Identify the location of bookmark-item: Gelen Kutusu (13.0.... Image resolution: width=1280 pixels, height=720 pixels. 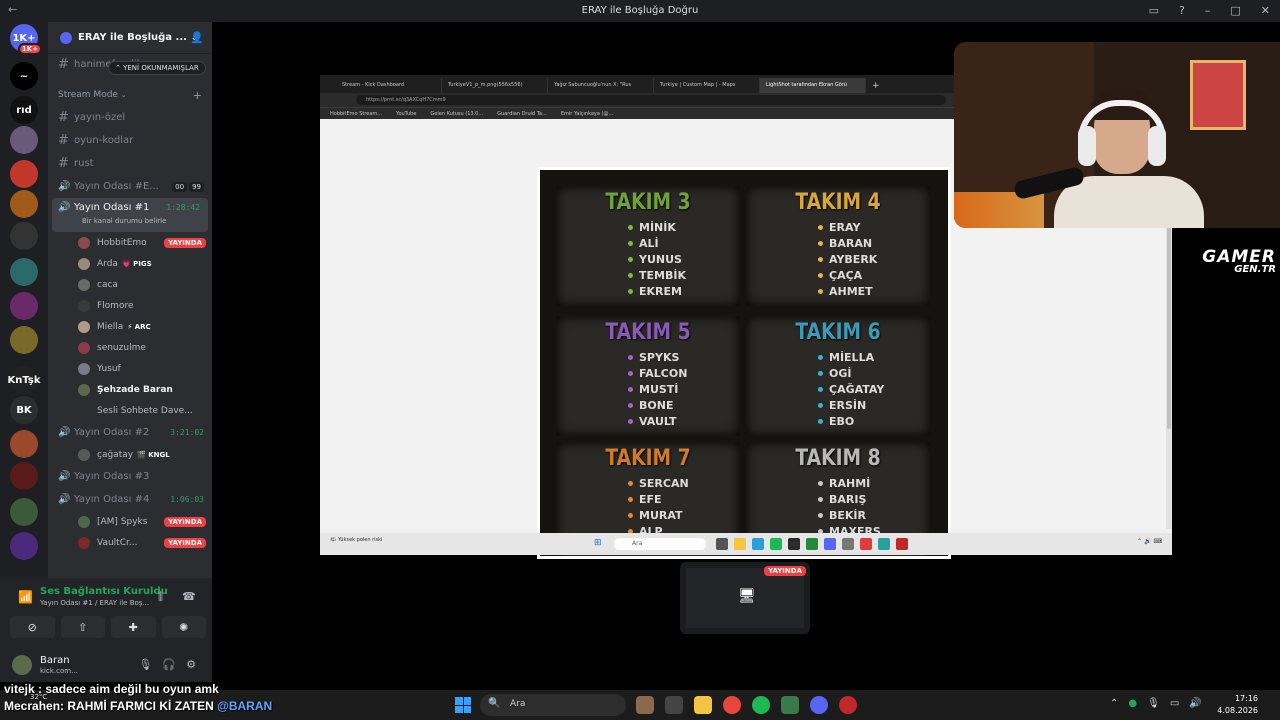
(456, 114).